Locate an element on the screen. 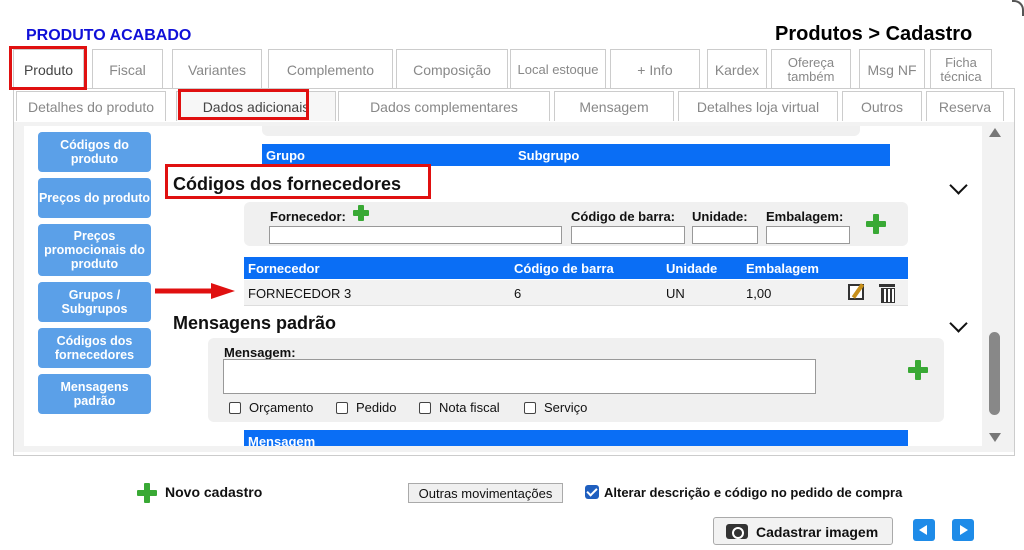 The image size is (1024, 550). subtab-dados-adicionais: Dados adicionais is located at coordinates (256, 106).